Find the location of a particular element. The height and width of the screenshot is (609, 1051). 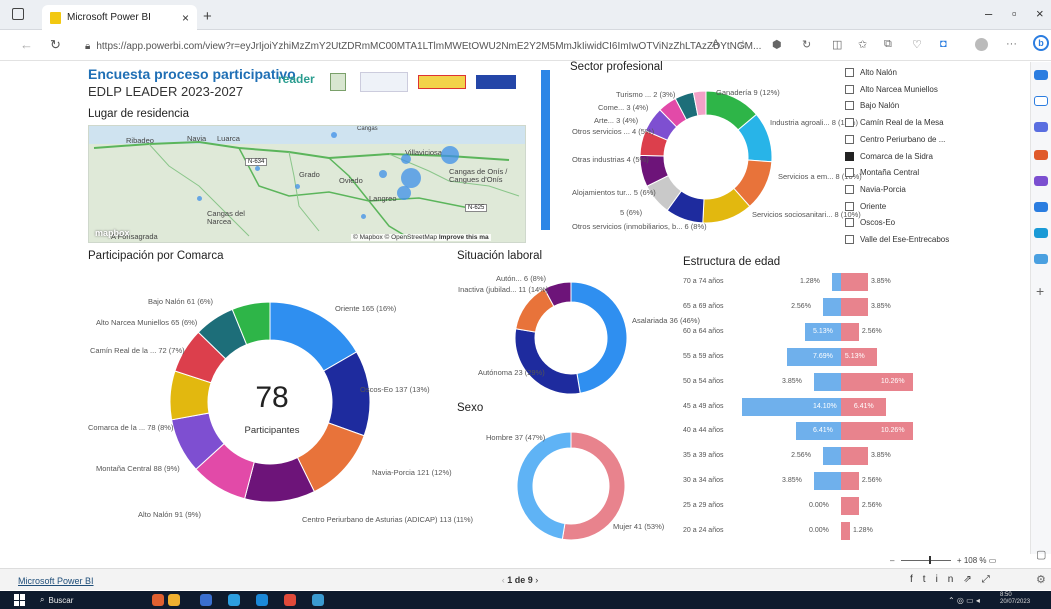

windows-start-icon is located at coordinates (20, 600).